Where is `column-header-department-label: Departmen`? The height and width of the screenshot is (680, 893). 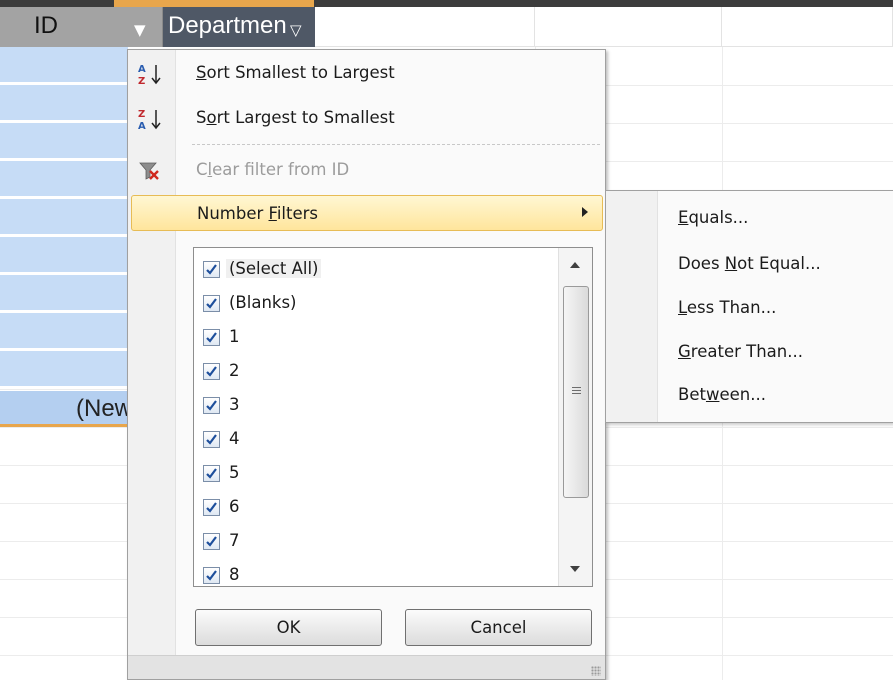 column-header-department-label: Departmen is located at coordinates (227, 25).